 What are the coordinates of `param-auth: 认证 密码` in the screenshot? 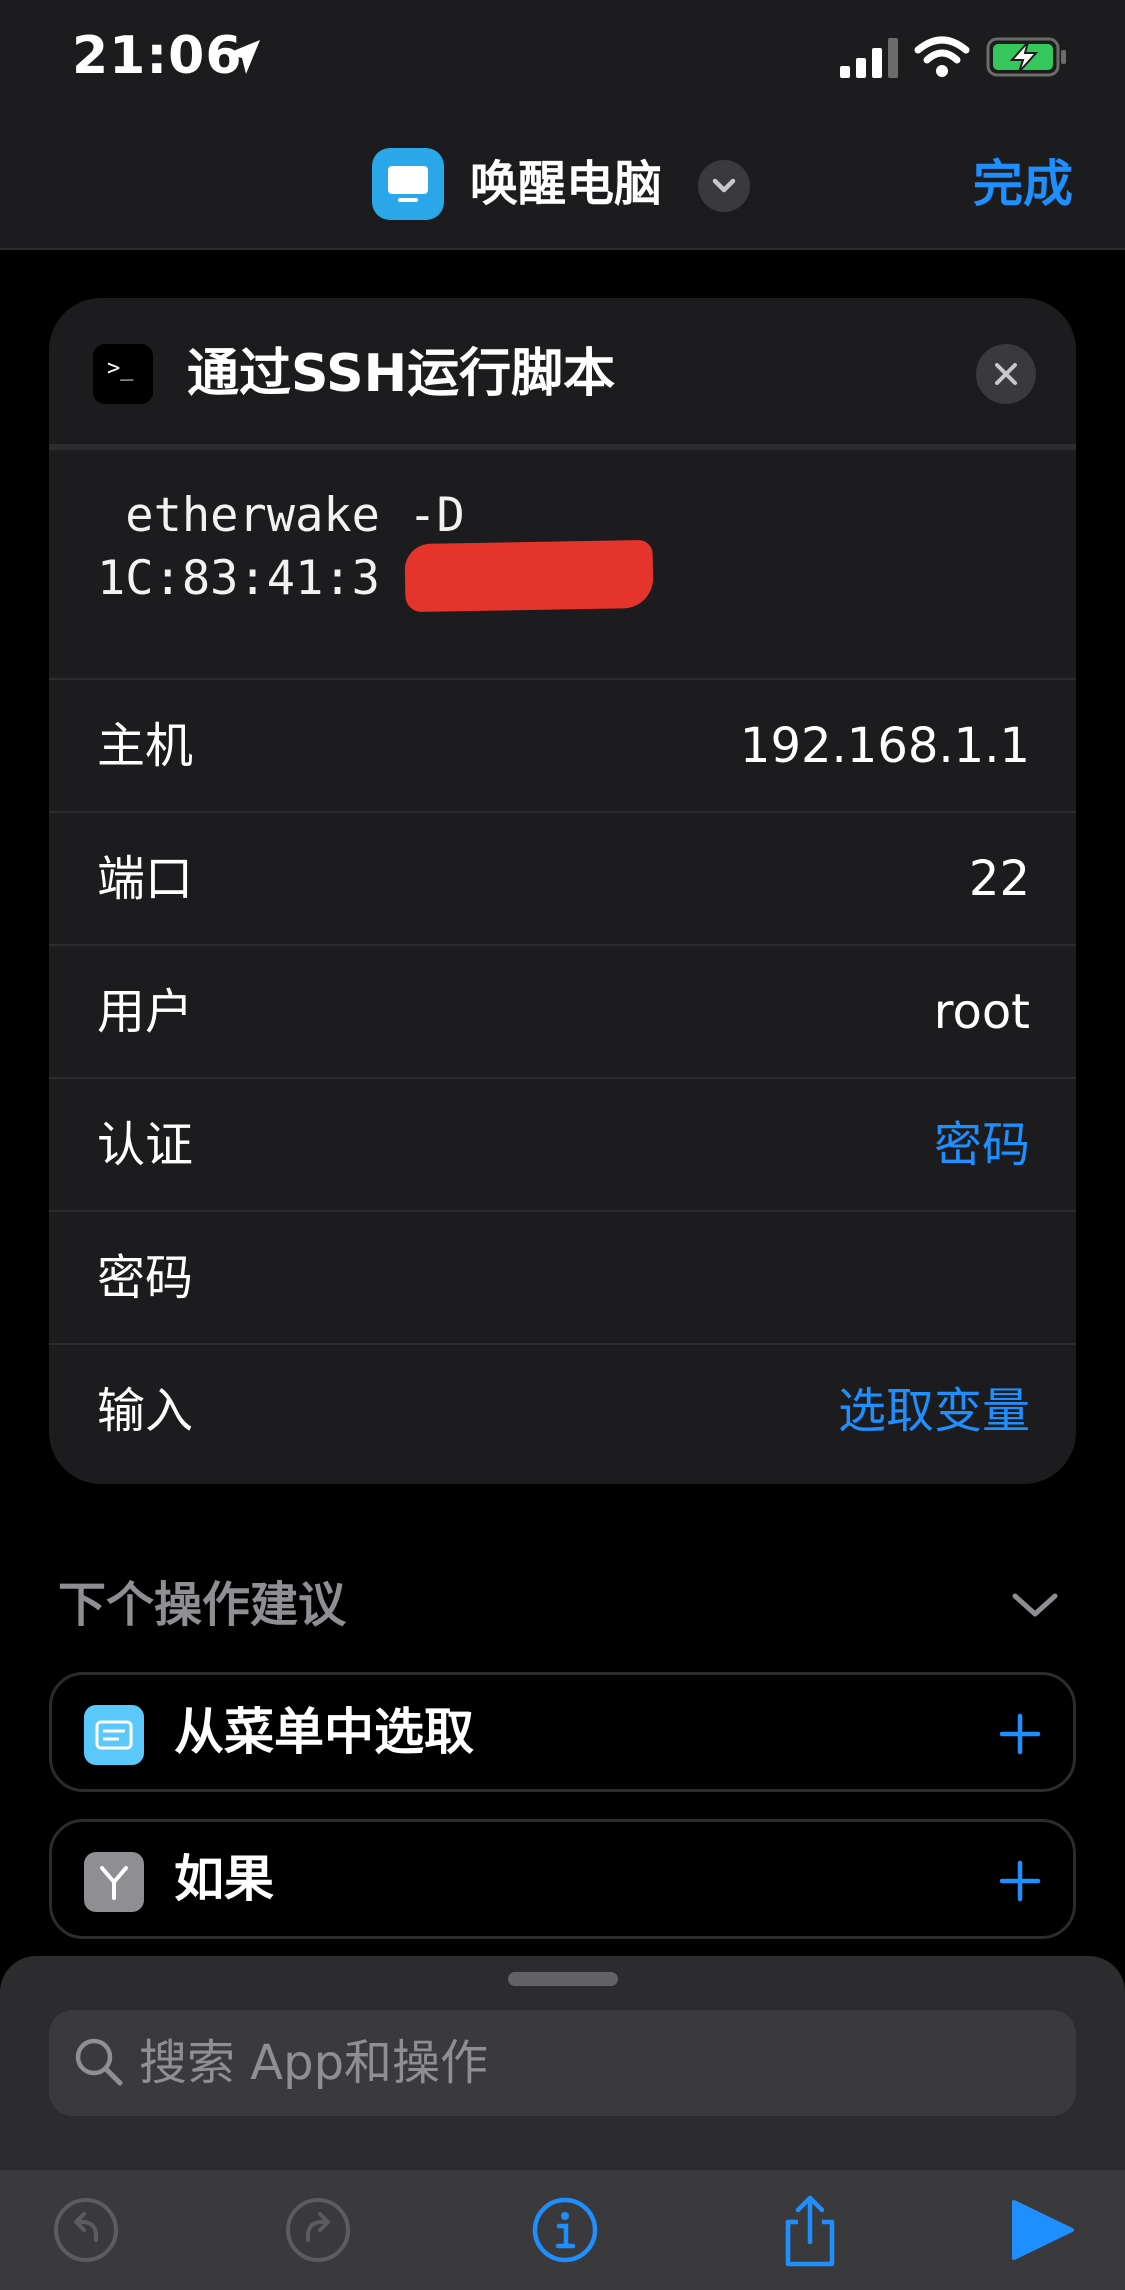 It's located at (562, 1145).